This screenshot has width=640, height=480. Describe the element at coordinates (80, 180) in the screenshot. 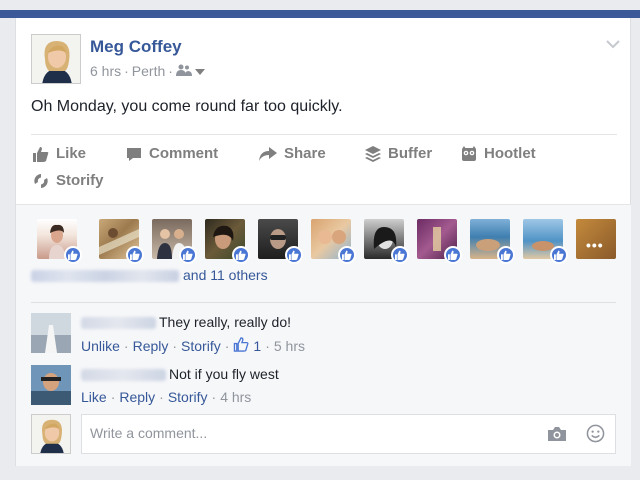

I see `storify-label: Storify` at that location.